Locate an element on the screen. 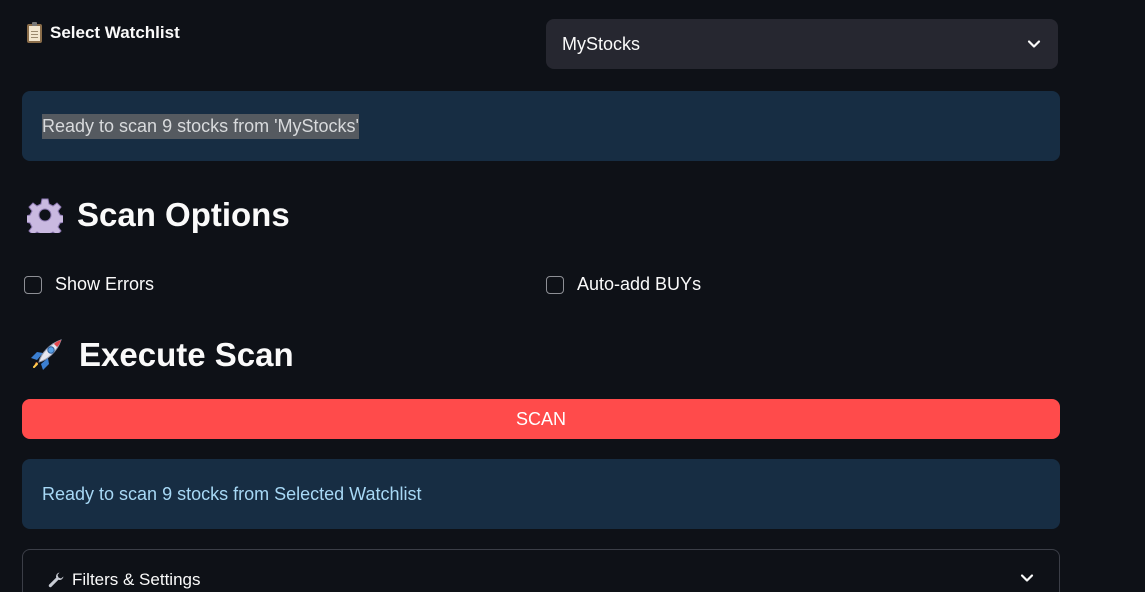  filters-title: Filters & Settings is located at coordinates (136, 579).